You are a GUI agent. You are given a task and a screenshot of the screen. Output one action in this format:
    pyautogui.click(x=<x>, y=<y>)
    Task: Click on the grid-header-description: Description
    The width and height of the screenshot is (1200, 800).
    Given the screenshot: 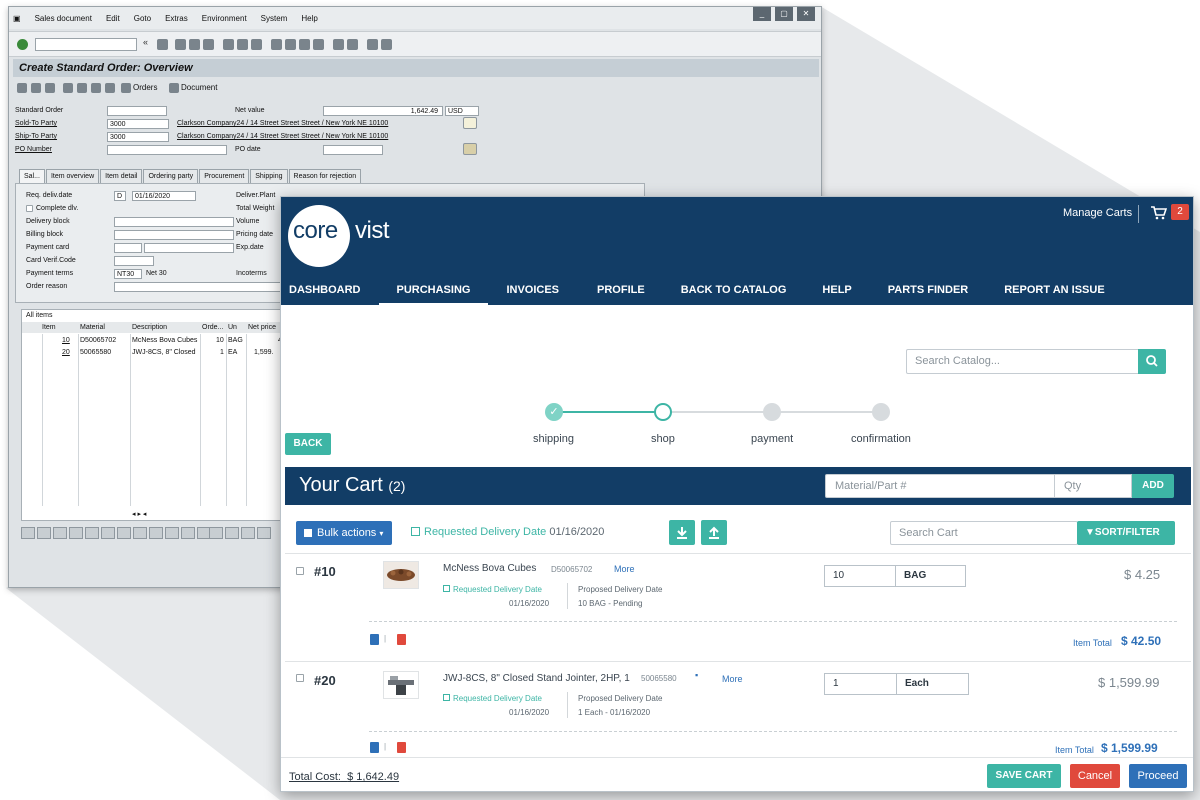 What is the action you would take?
    pyautogui.click(x=149, y=327)
    